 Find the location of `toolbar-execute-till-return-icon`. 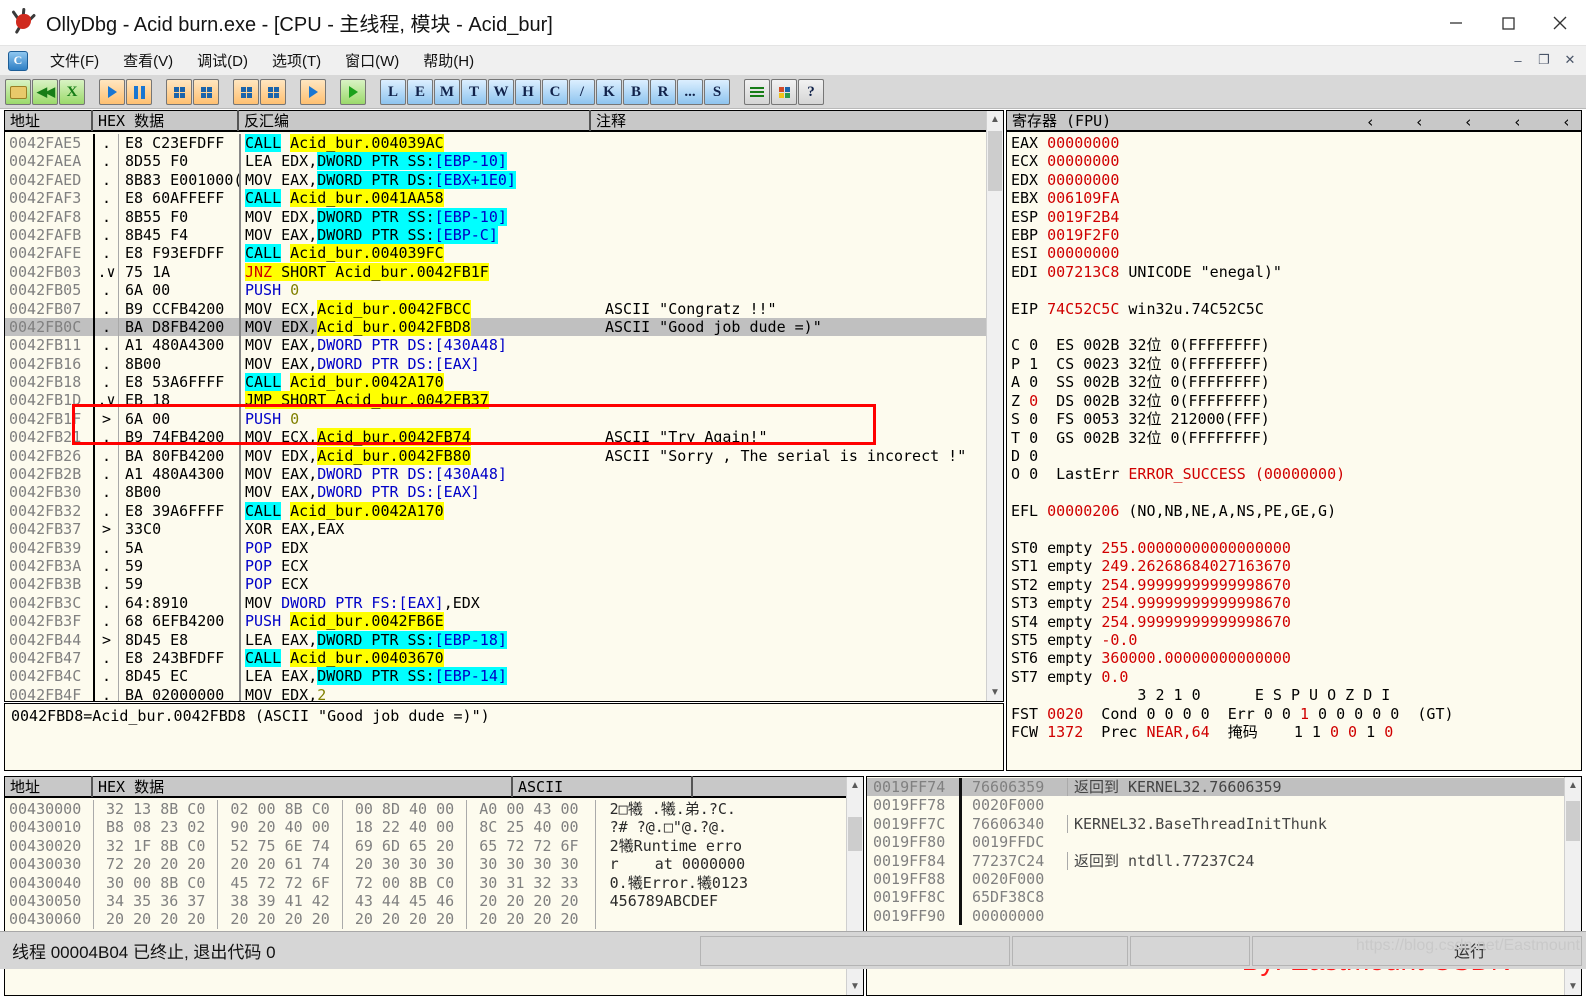

toolbar-execute-till-return-icon is located at coordinates (313, 92).